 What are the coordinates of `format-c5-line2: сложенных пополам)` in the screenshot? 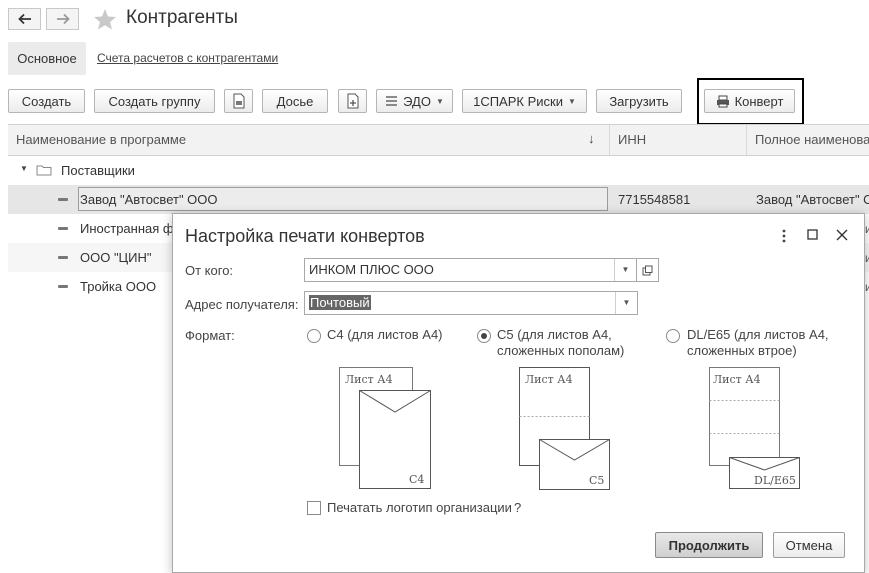 It's located at (561, 350).